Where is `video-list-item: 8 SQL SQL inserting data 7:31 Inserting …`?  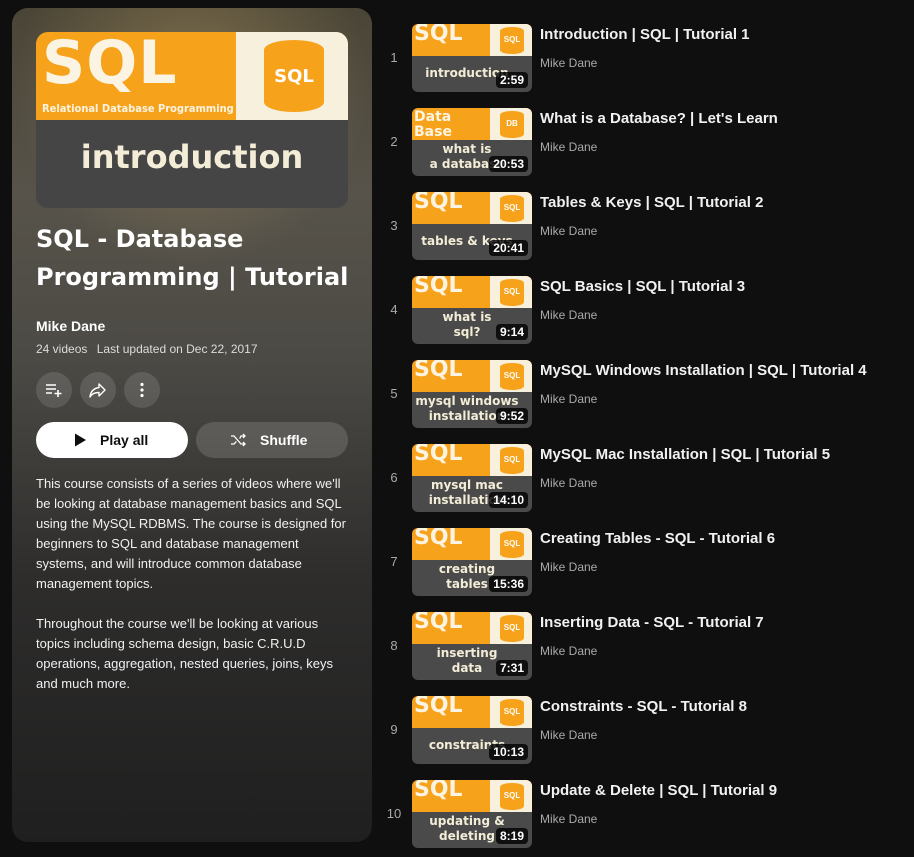 video-list-item: 8 SQL SQL inserting data 7:31 Inserting … is located at coordinates (644, 638).